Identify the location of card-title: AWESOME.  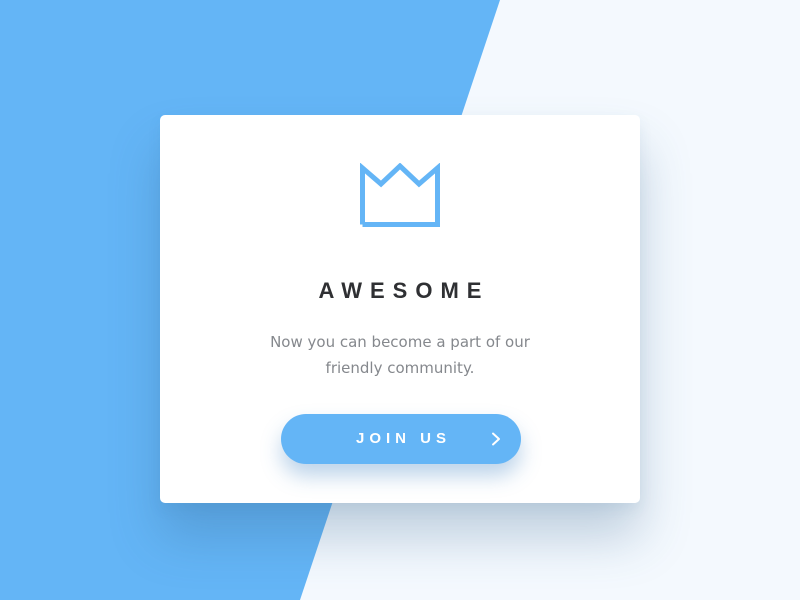
(404, 290).